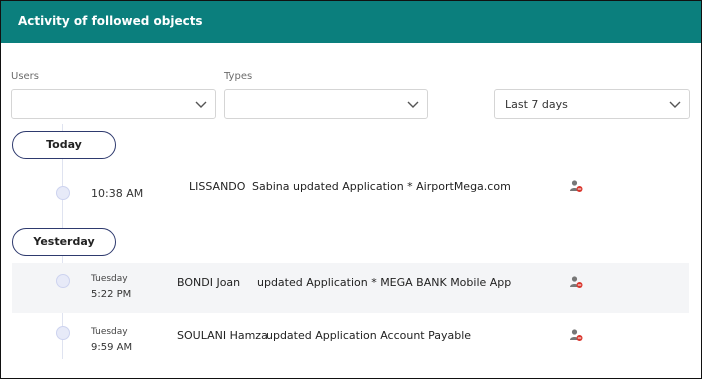 Image resolution: width=702 pixels, height=379 pixels. I want to click on group-label: Today, so click(64, 144).